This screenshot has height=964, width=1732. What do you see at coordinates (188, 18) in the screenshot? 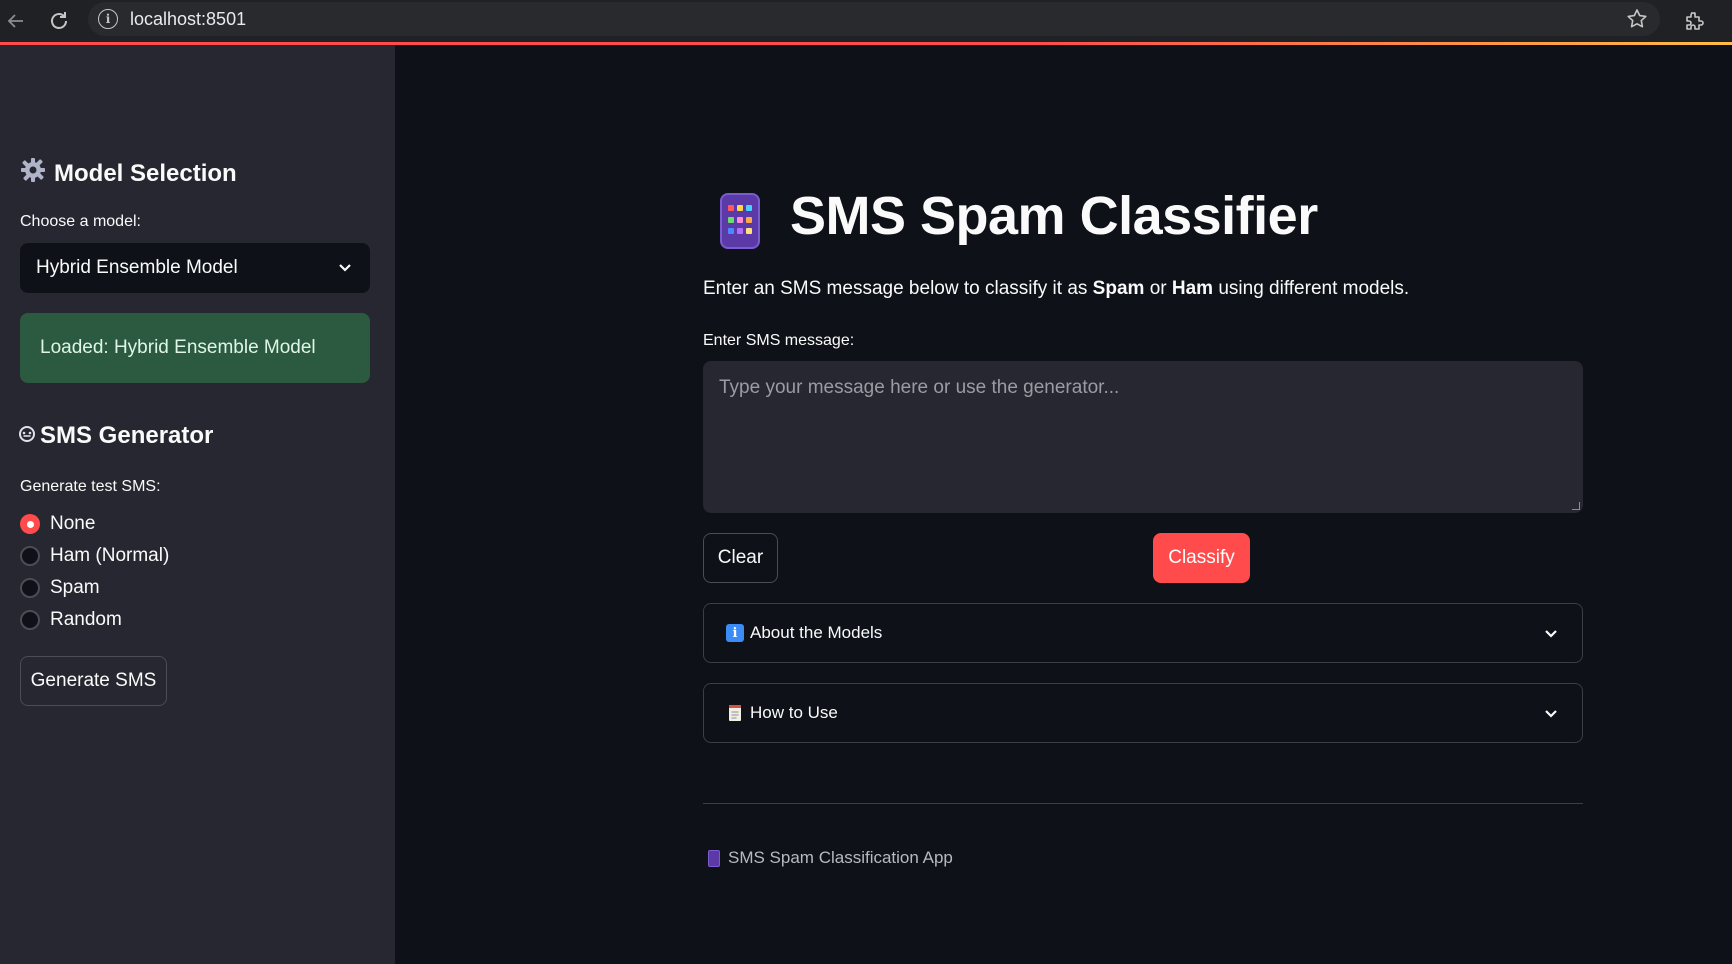
I see `url-text: localhost:8501` at bounding box center [188, 18].